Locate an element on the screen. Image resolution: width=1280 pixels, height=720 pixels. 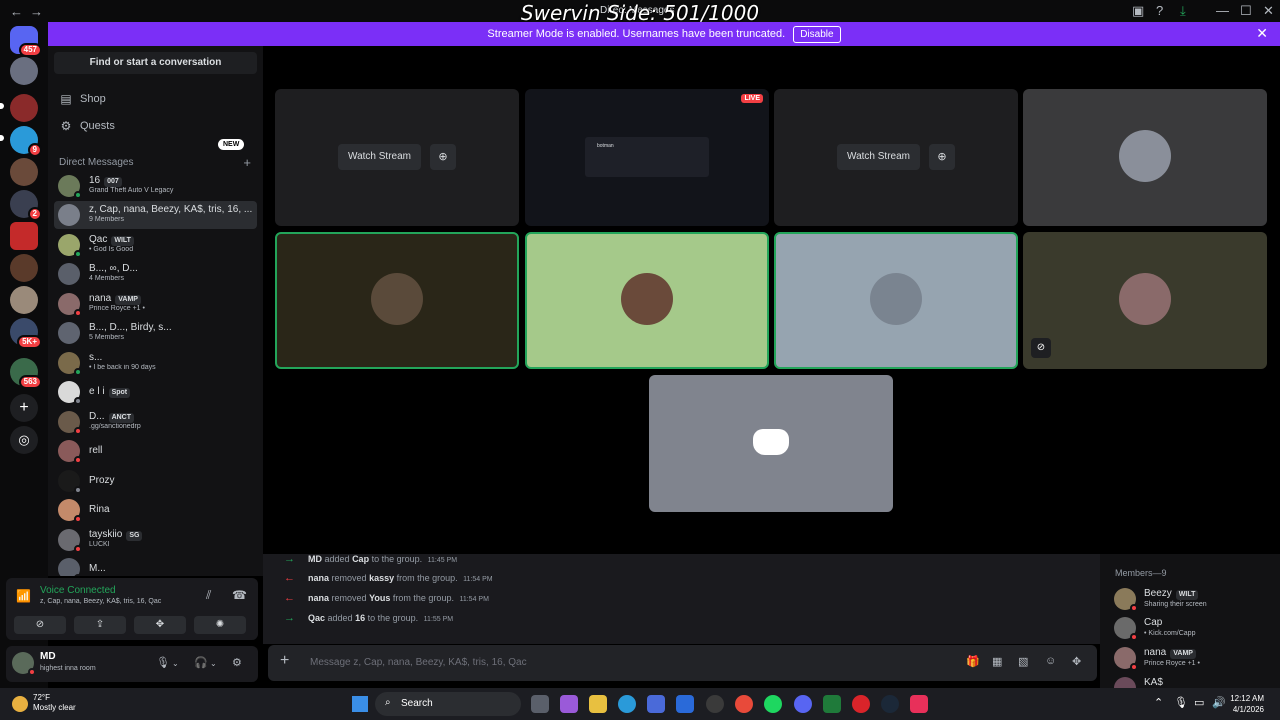
emoji-icon: ☺ is located at coordinates (1050, 661).